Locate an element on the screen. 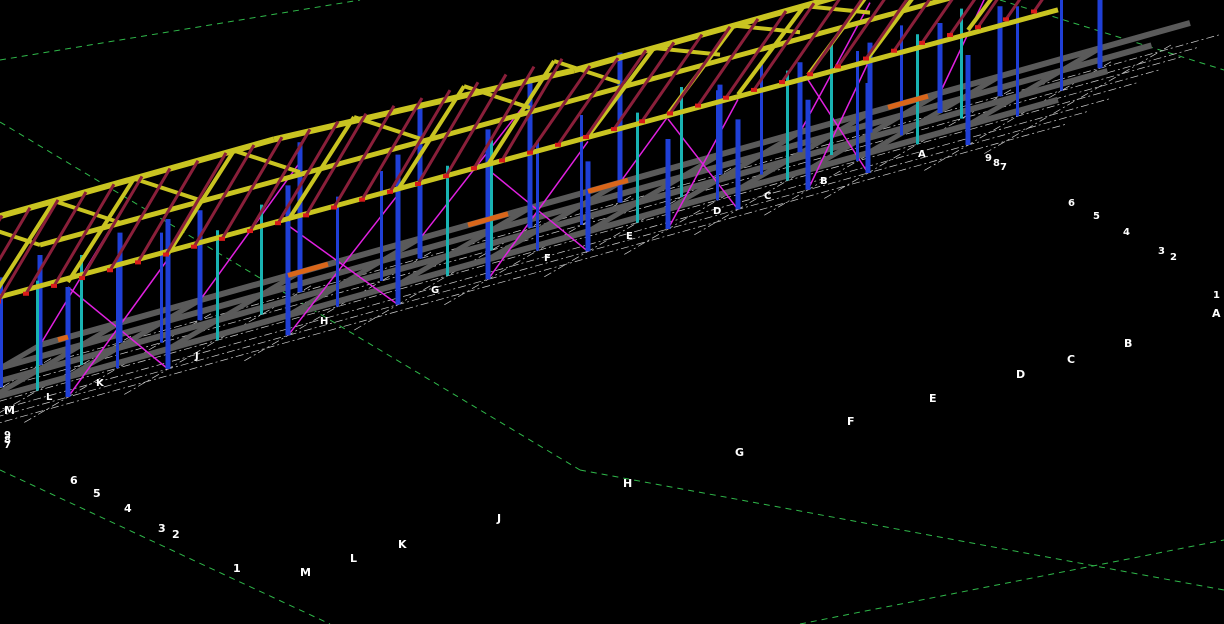  model-label-6: 6 is located at coordinates (1071, 203).